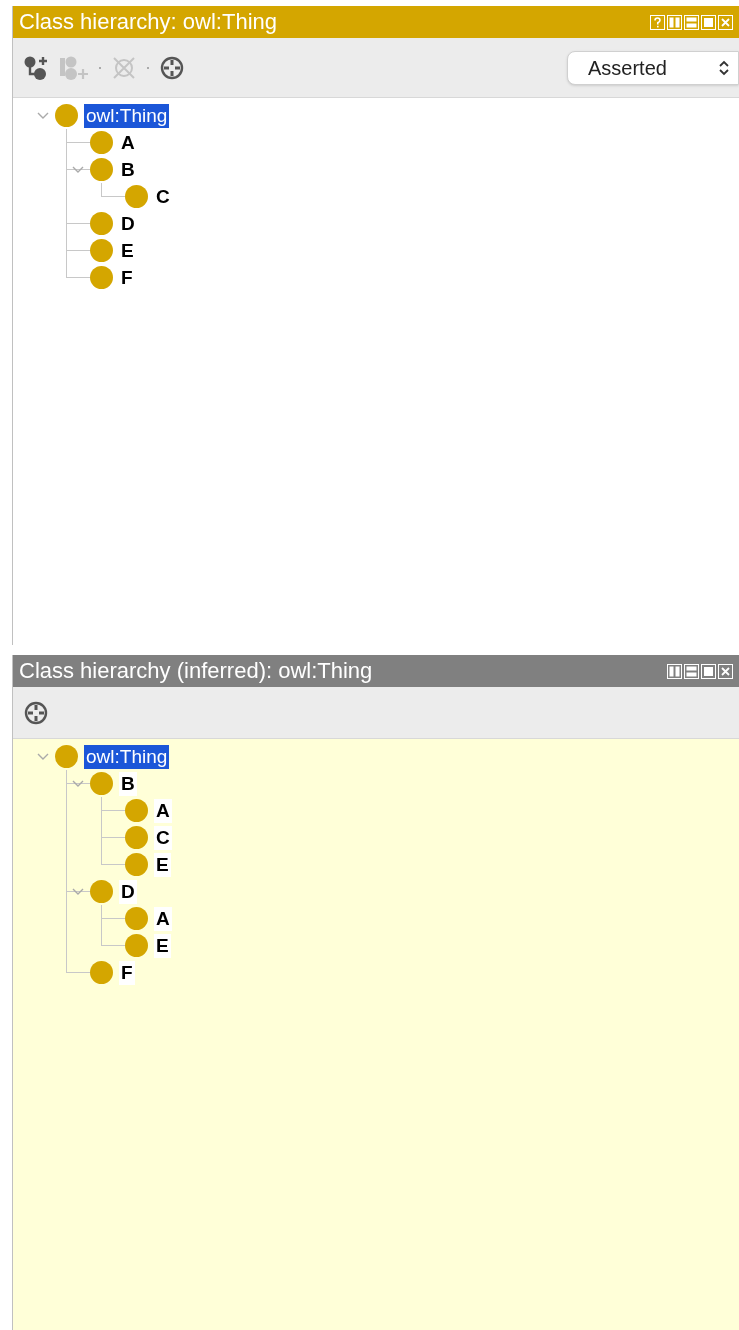 The image size is (739, 1330). Describe the element at coordinates (724, 67) in the screenshot. I see `up-down-chevron-icon` at that location.